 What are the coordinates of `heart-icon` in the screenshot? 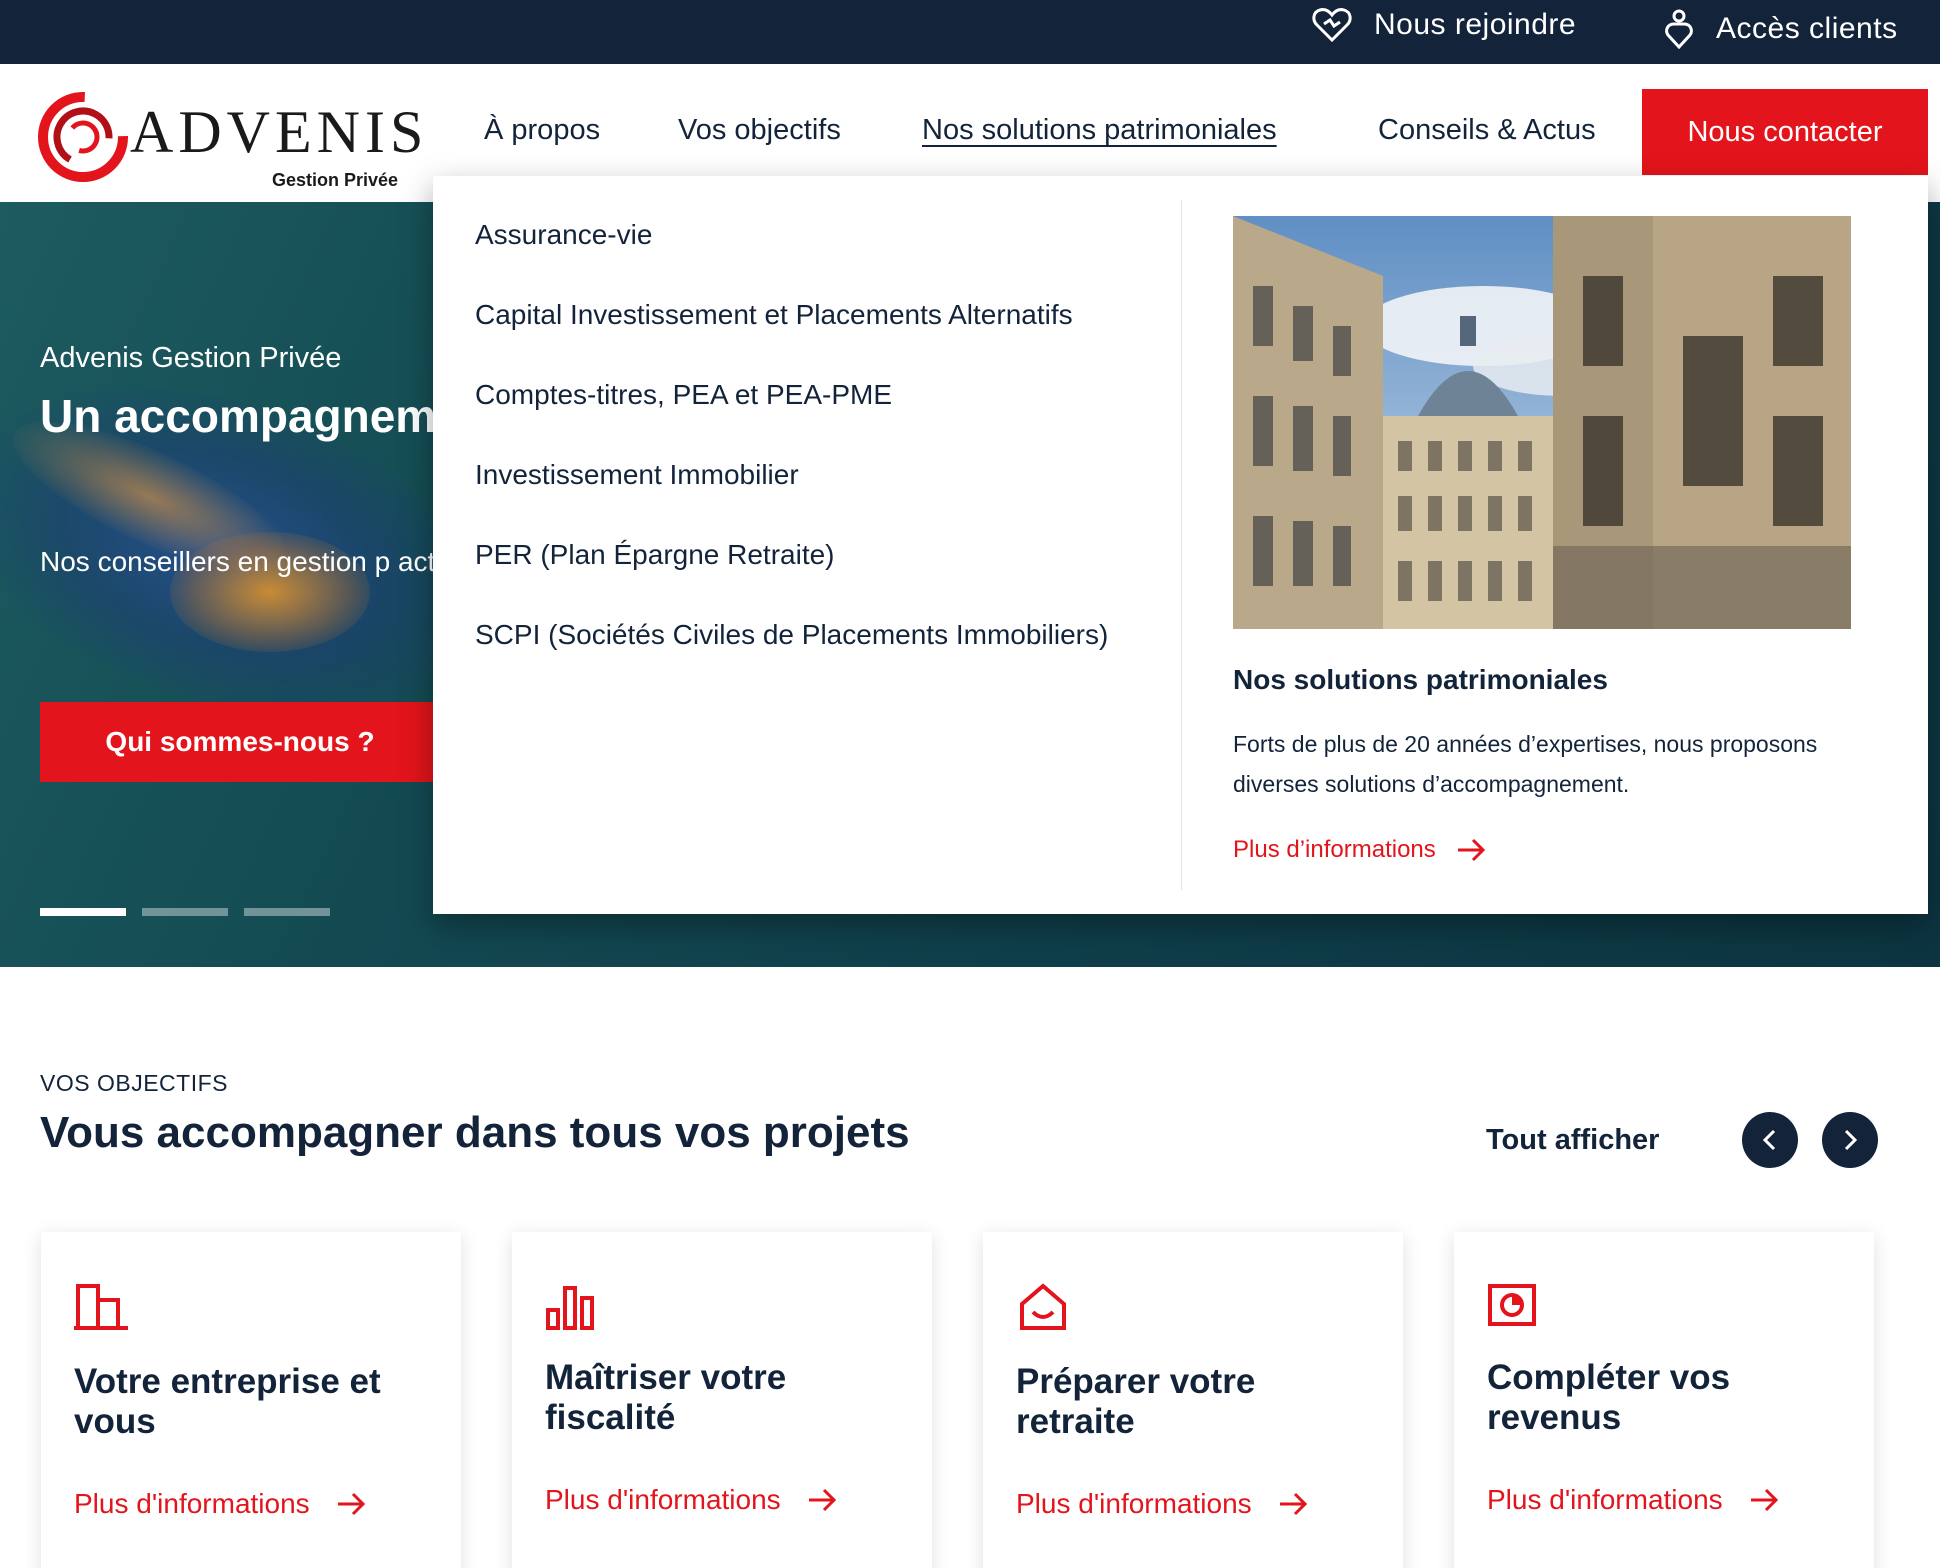 It's located at (1332, 25).